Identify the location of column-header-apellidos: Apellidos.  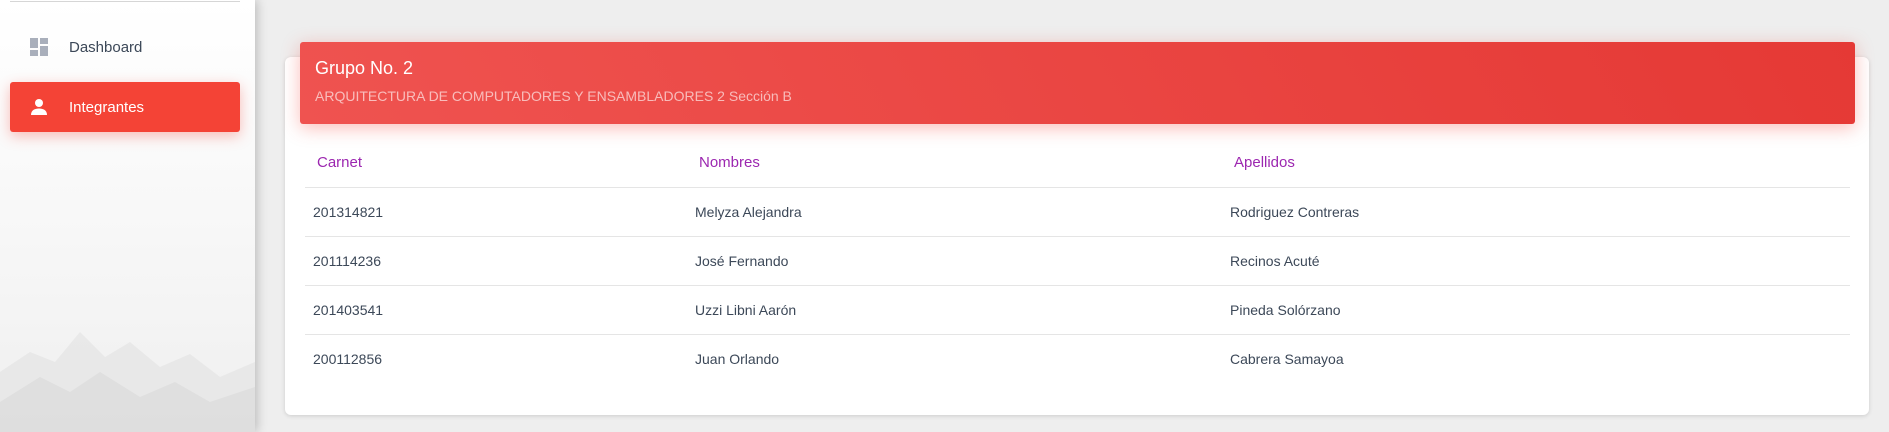
(1536, 163).